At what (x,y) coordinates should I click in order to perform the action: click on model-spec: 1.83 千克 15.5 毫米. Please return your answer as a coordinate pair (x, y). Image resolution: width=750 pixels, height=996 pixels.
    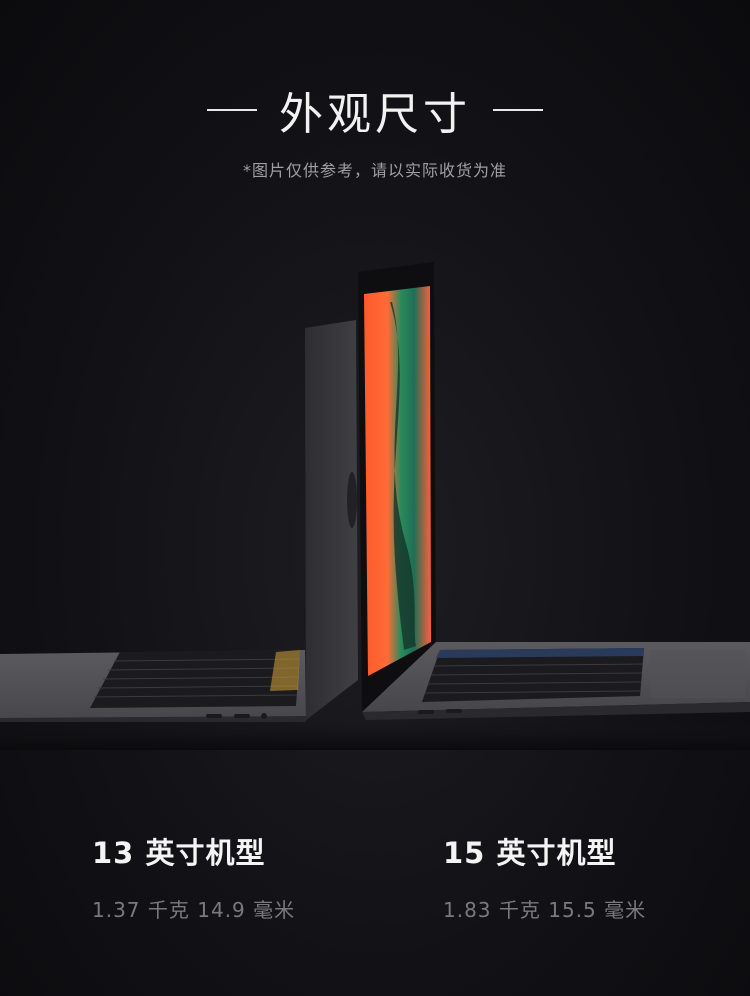
    Looking at the image, I should click on (545, 910).